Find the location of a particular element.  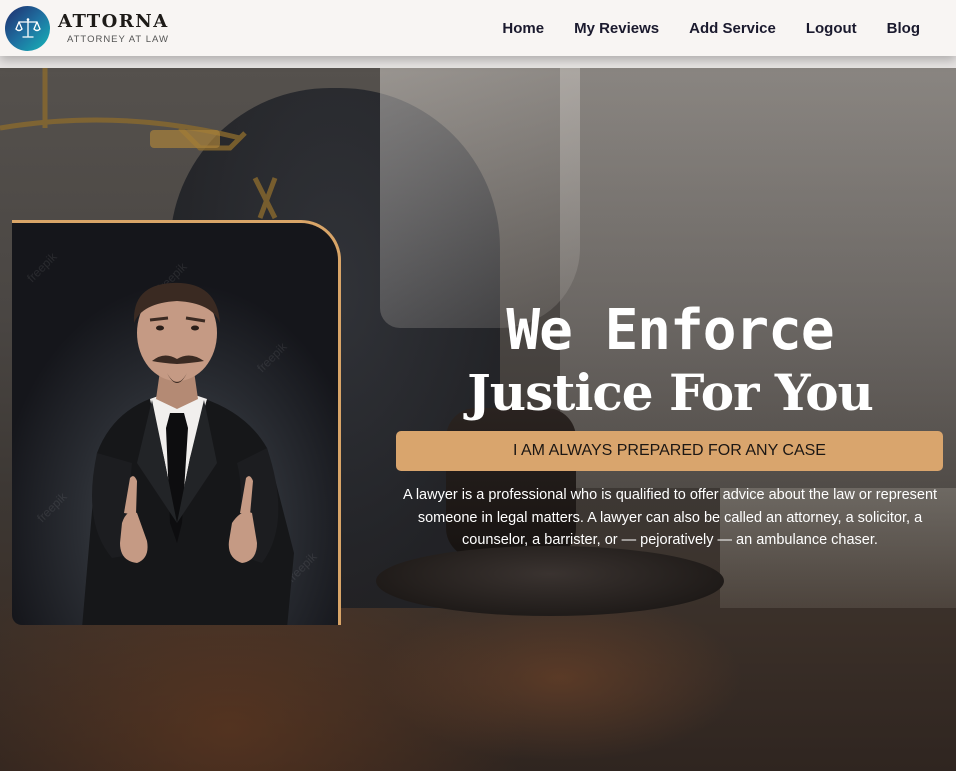

hero-bg-shirt is located at coordinates (480, 198).